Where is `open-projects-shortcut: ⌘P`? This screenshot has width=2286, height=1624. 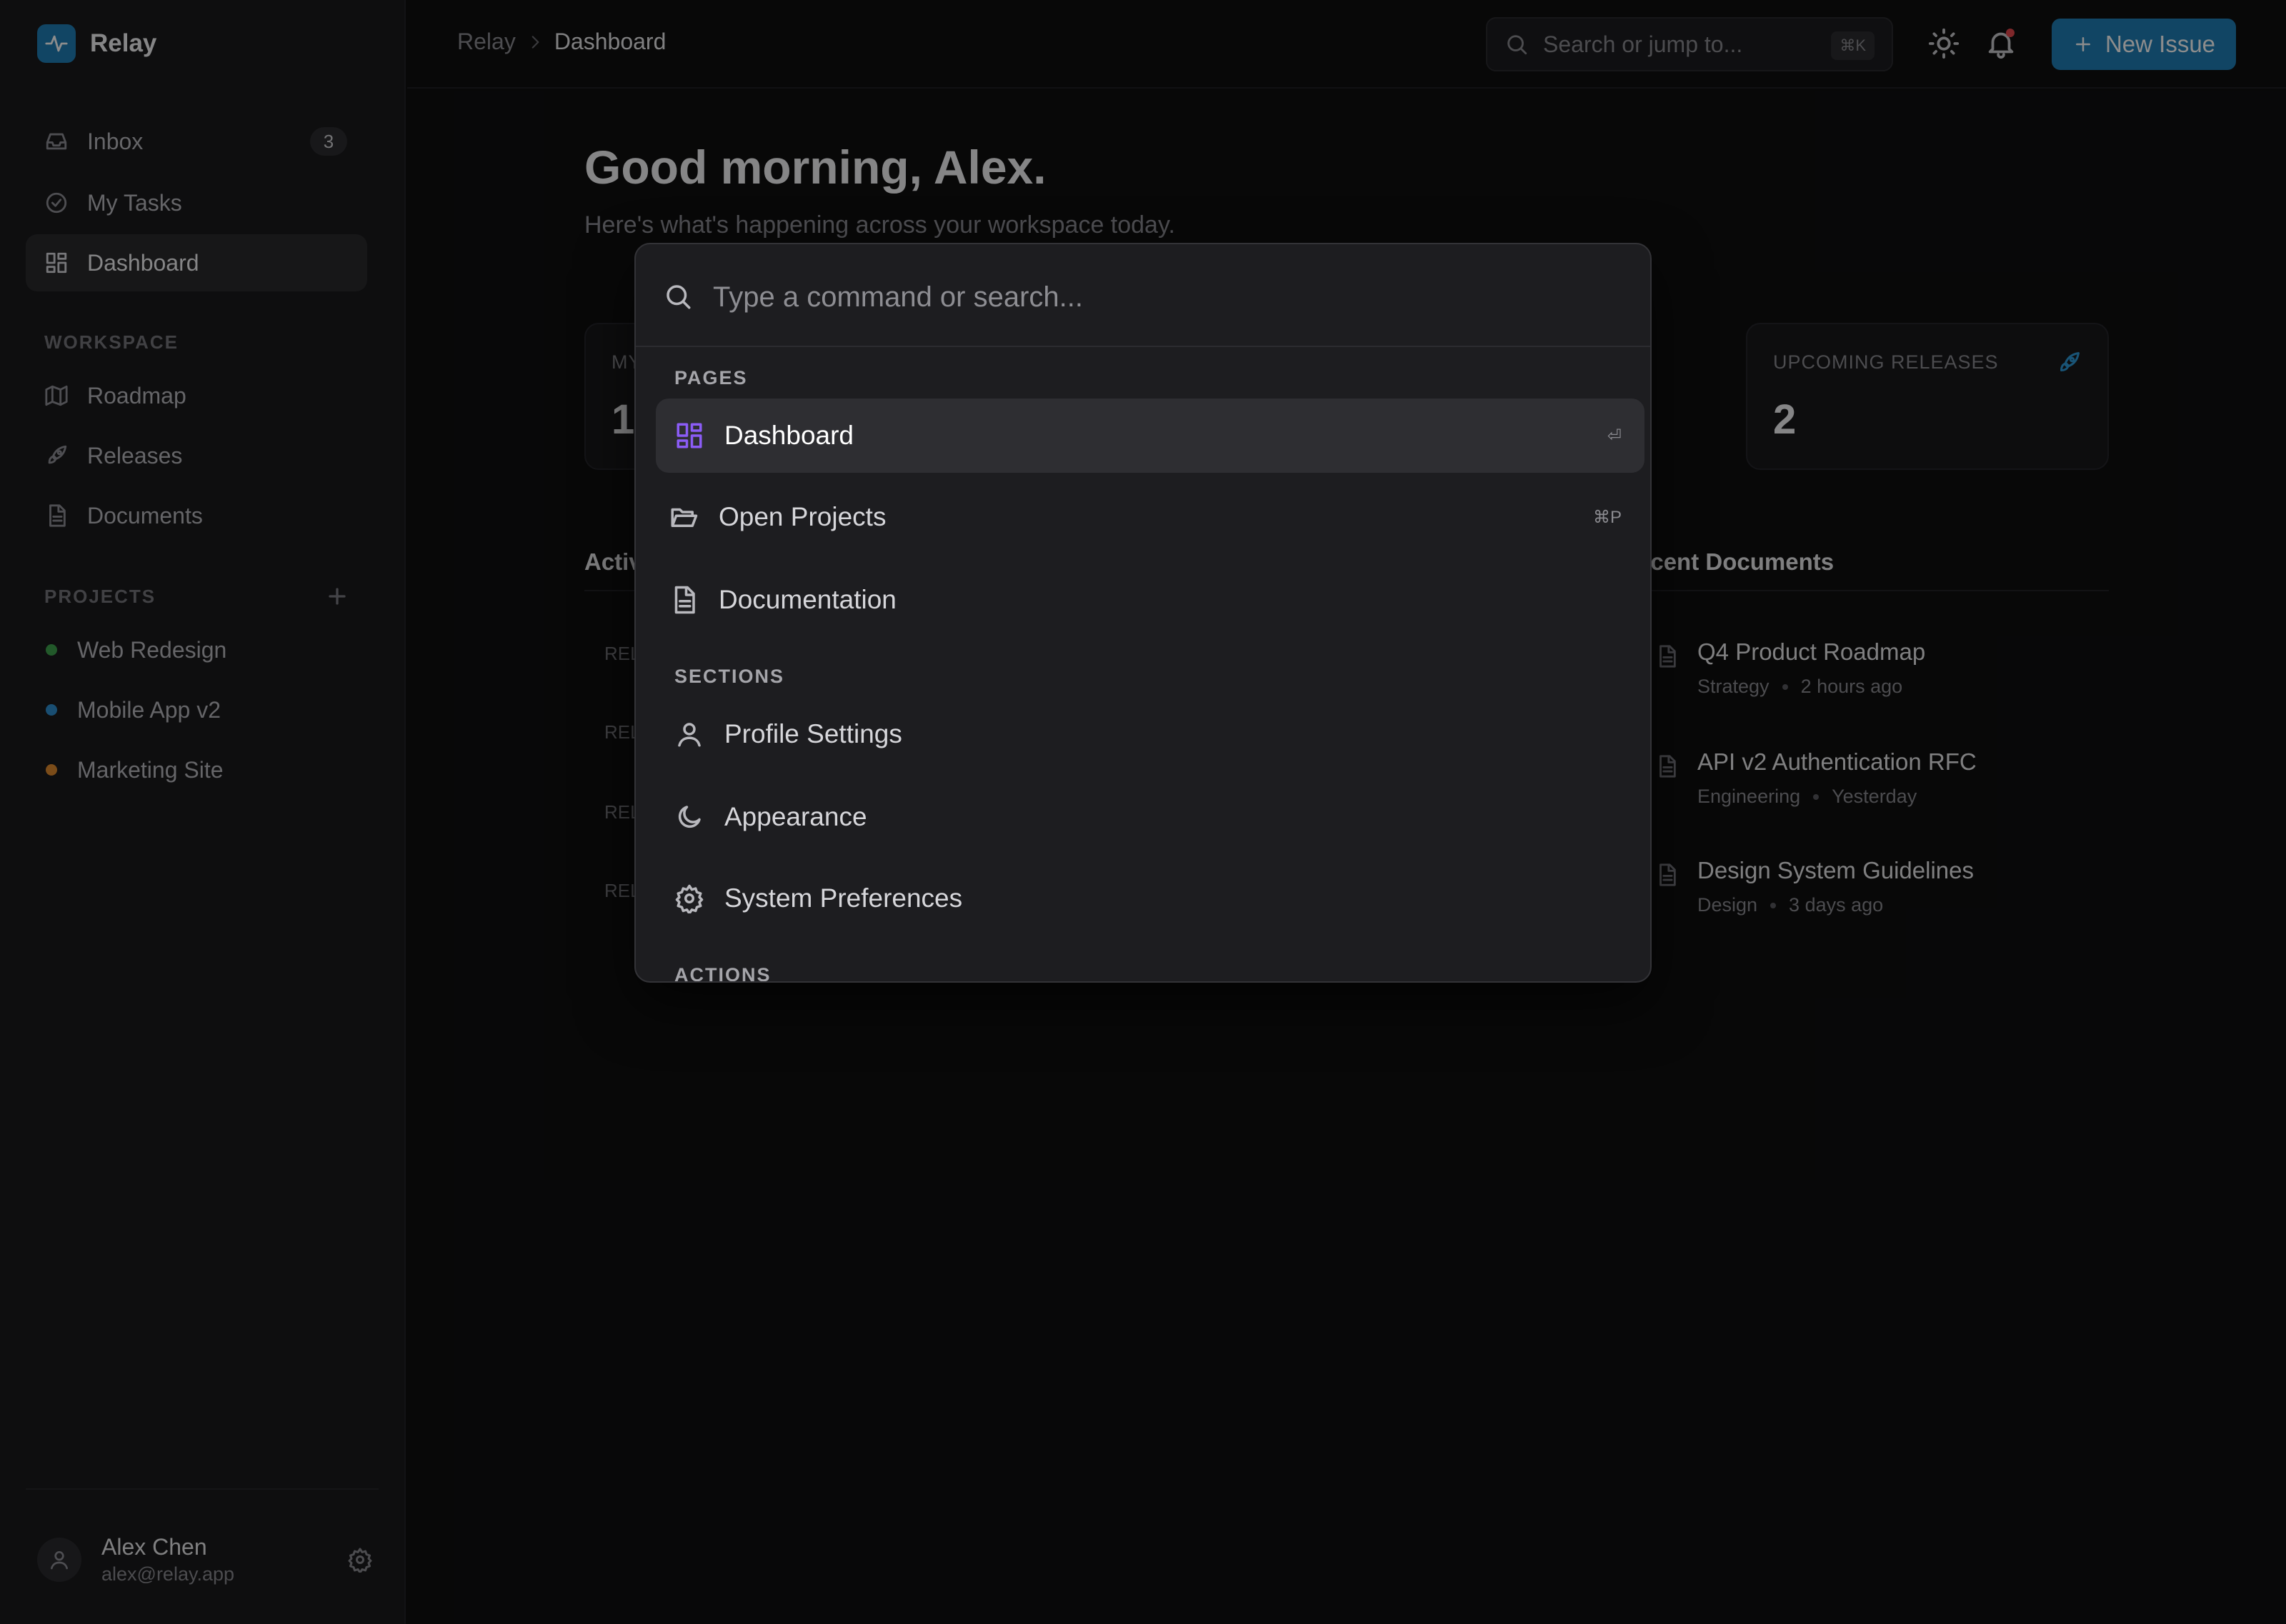 open-projects-shortcut: ⌘P is located at coordinates (1607, 517).